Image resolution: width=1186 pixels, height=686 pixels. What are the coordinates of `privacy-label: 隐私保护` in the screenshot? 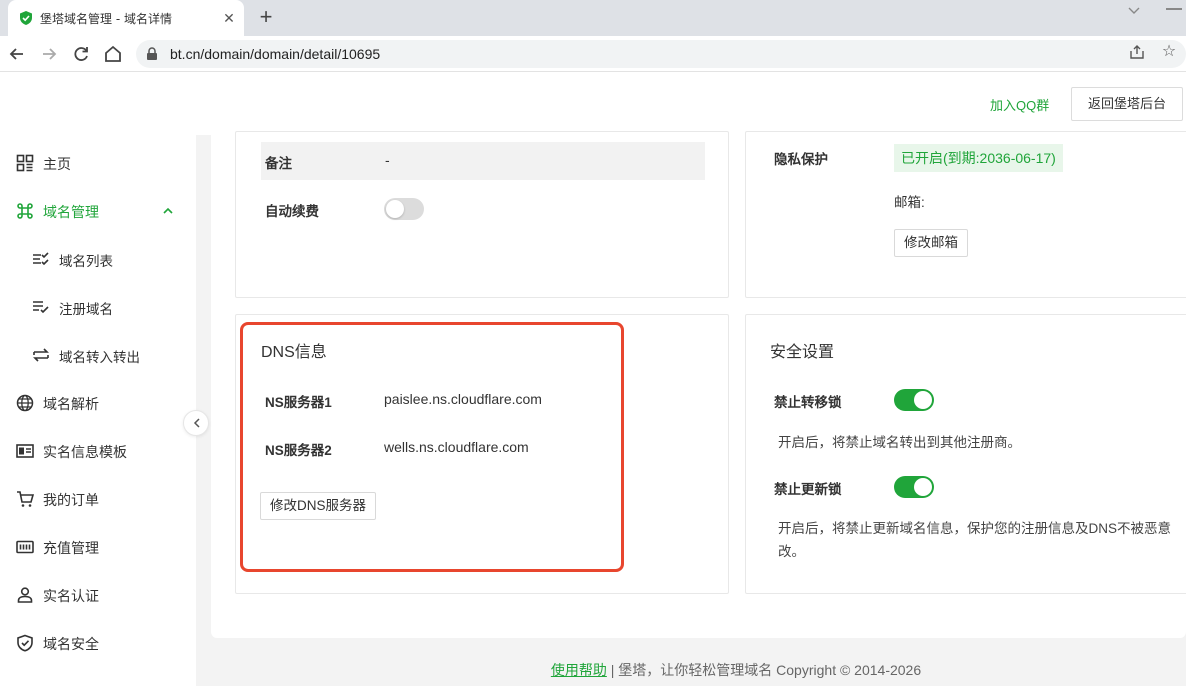 It's located at (801, 159).